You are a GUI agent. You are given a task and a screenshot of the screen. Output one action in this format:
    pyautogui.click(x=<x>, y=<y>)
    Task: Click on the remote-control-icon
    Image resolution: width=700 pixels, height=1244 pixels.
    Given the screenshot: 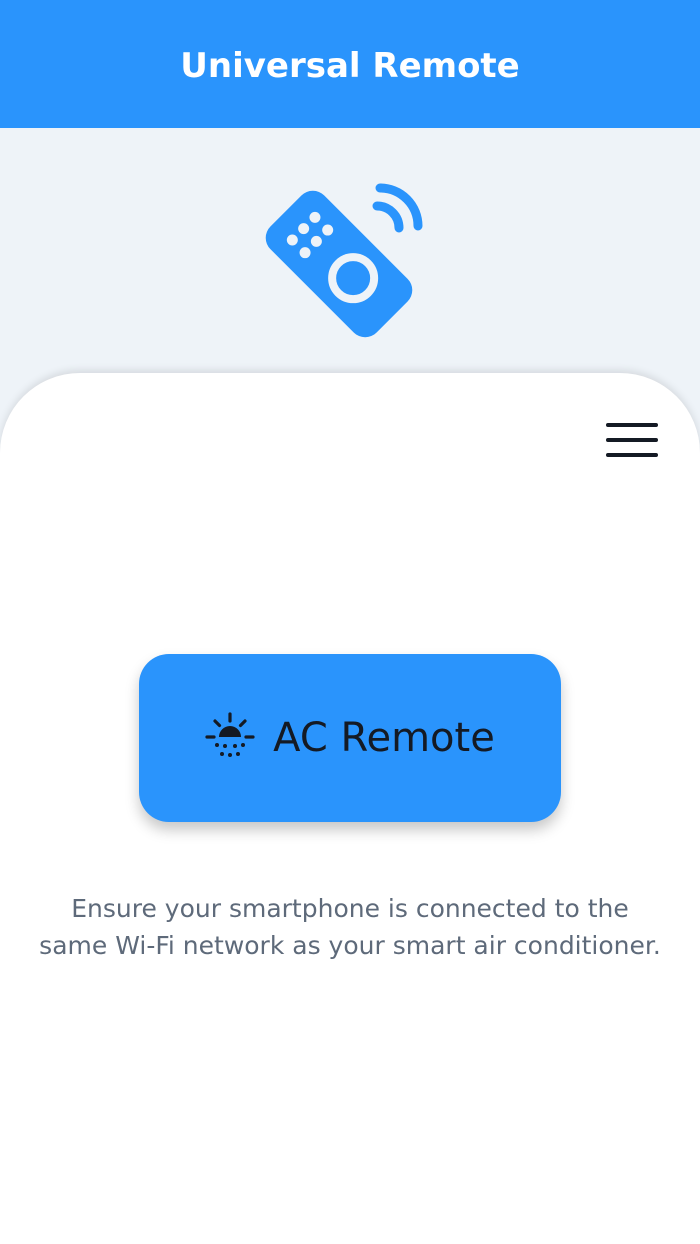 What is the action you would take?
    pyautogui.click(x=344, y=260)
    